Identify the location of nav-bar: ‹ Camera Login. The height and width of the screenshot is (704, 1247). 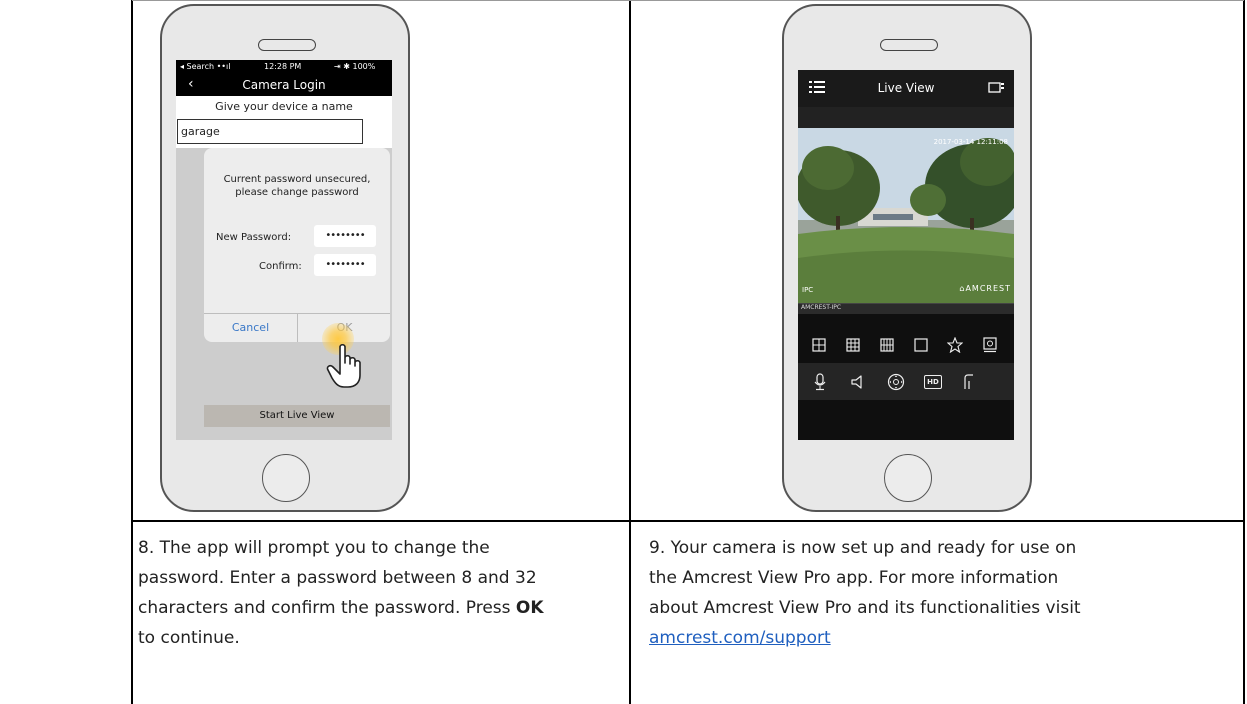
(284, 85).